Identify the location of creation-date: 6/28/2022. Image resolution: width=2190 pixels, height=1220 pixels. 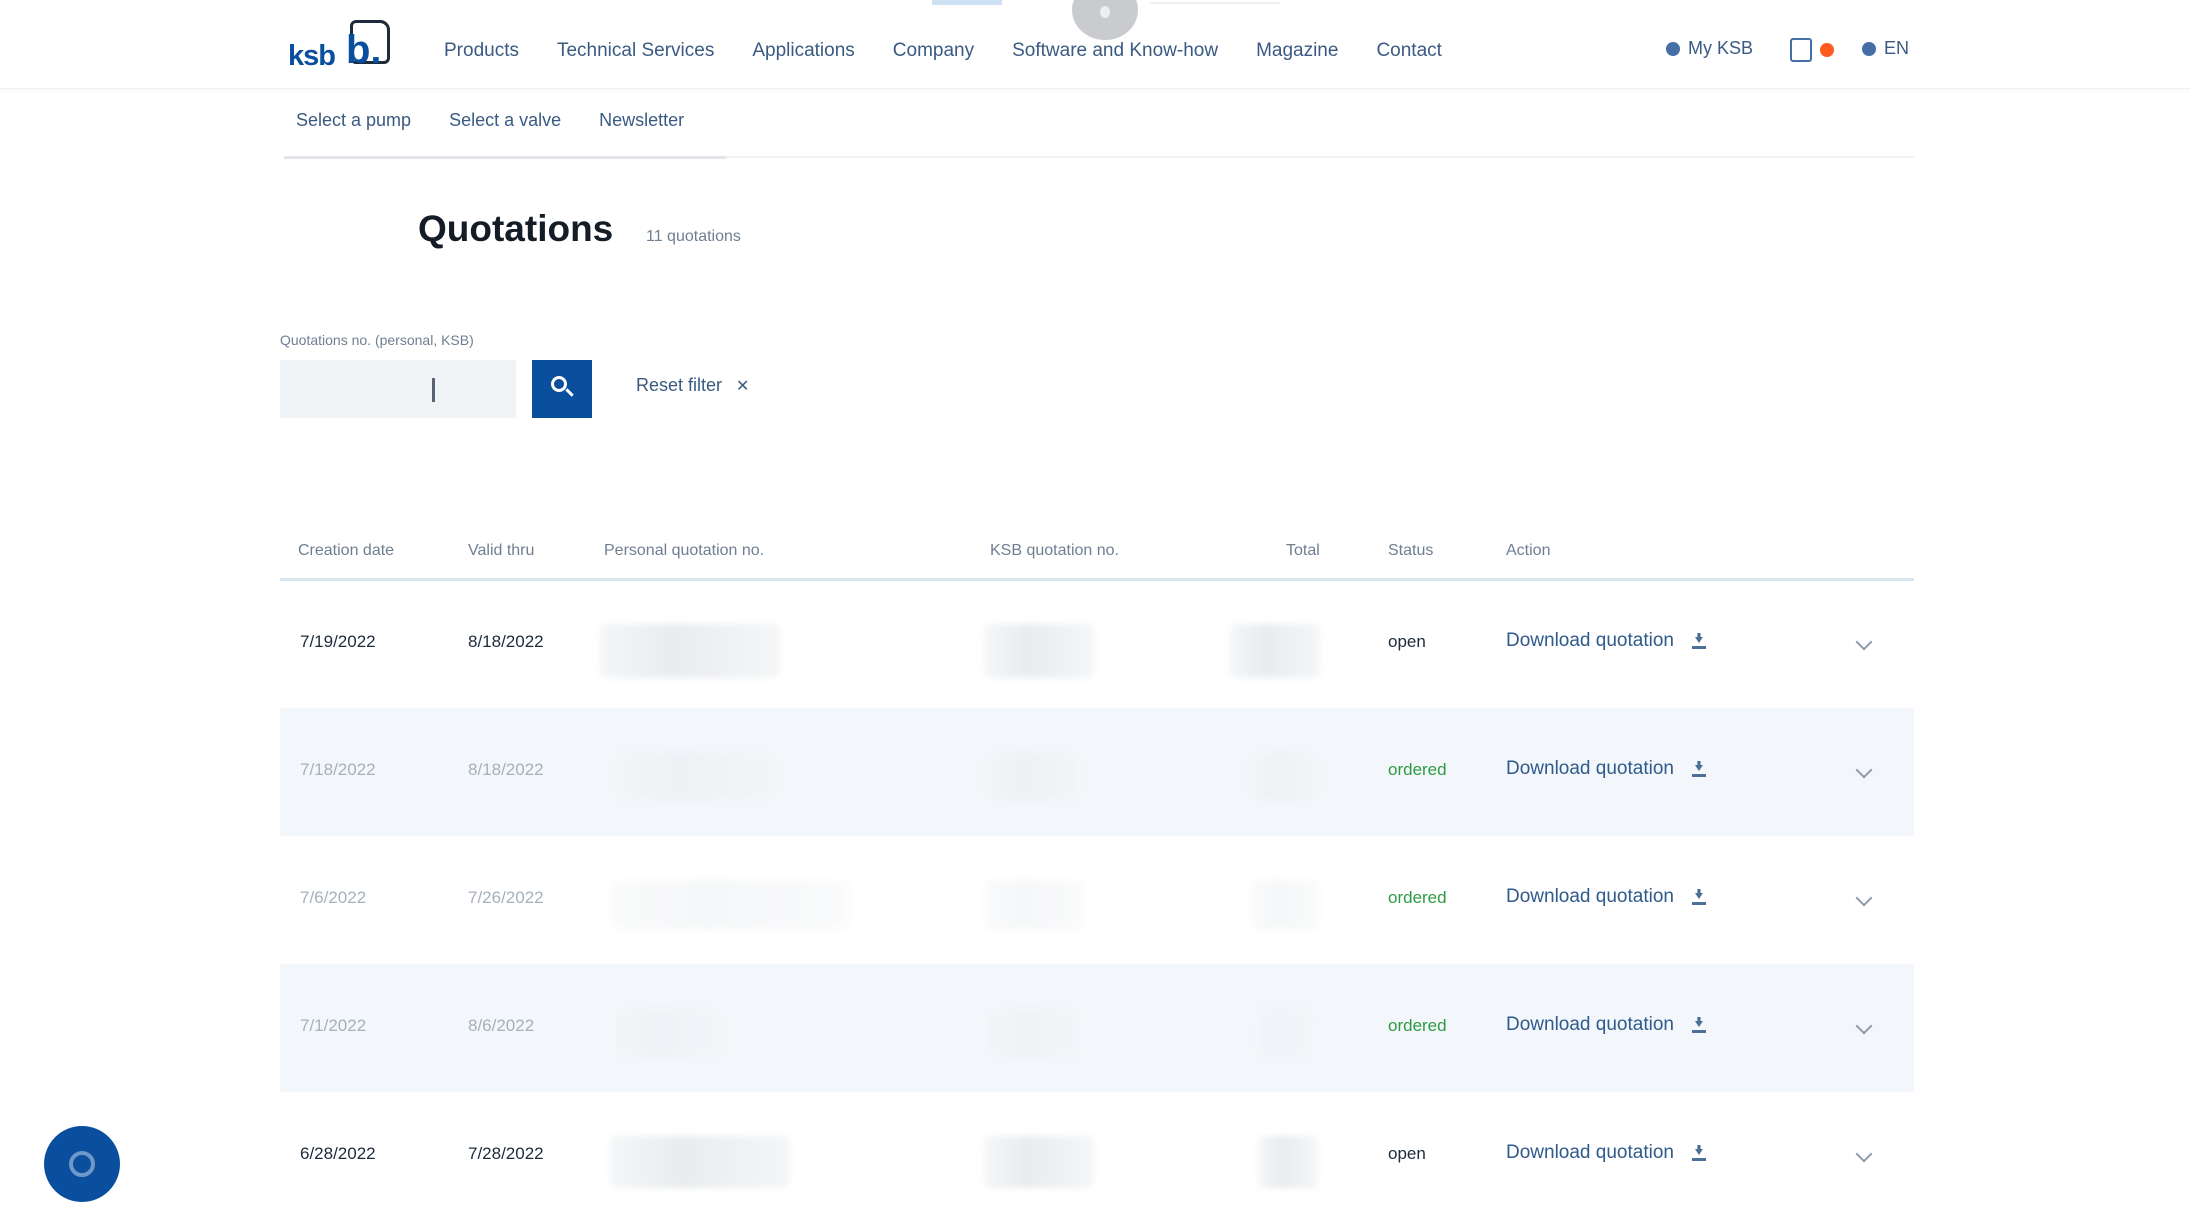
(338, 1153).